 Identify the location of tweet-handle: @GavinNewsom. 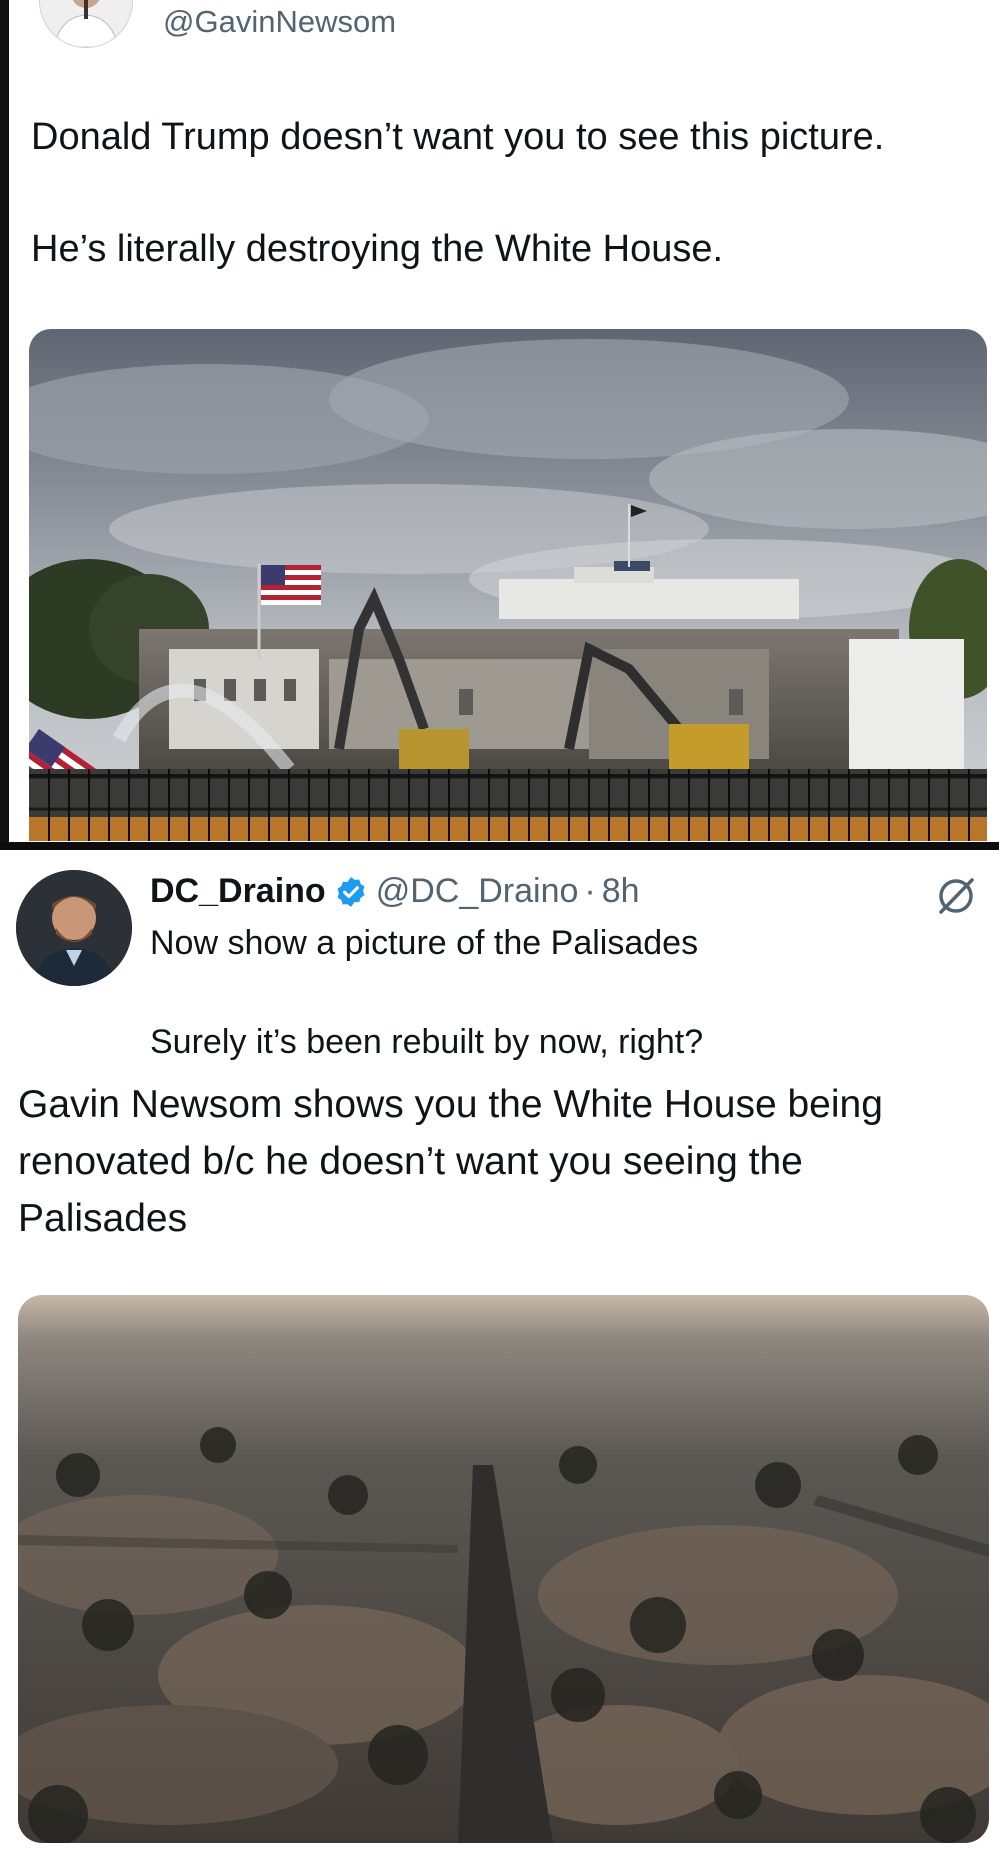
(279, 22).